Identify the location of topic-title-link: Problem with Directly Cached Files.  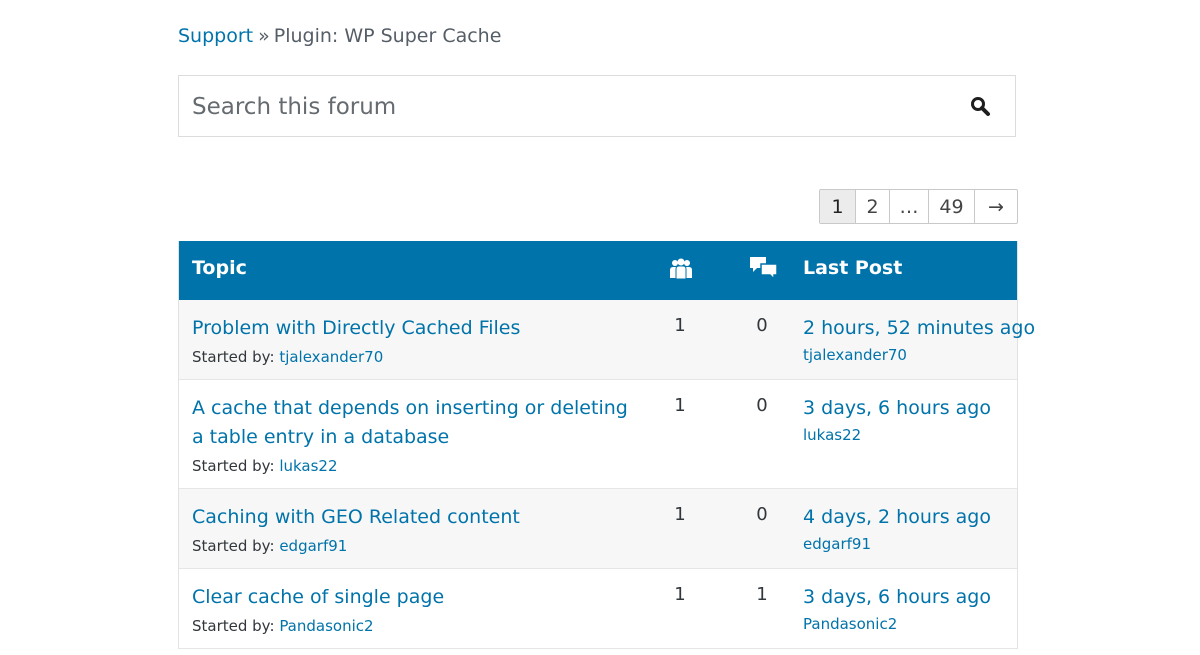
(417, 328).